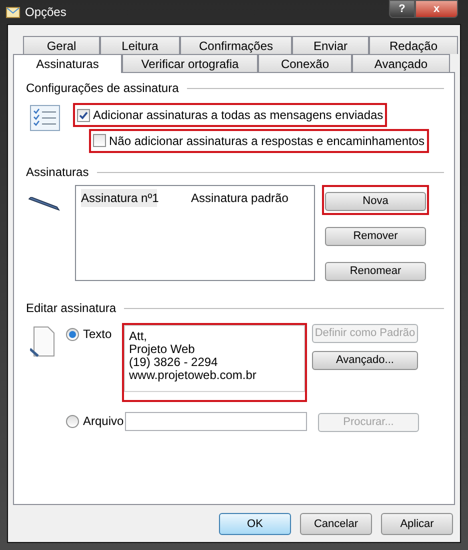 The image size is (468, 550). I want to click on section-heading: Assinaturas, so click(57, 172).